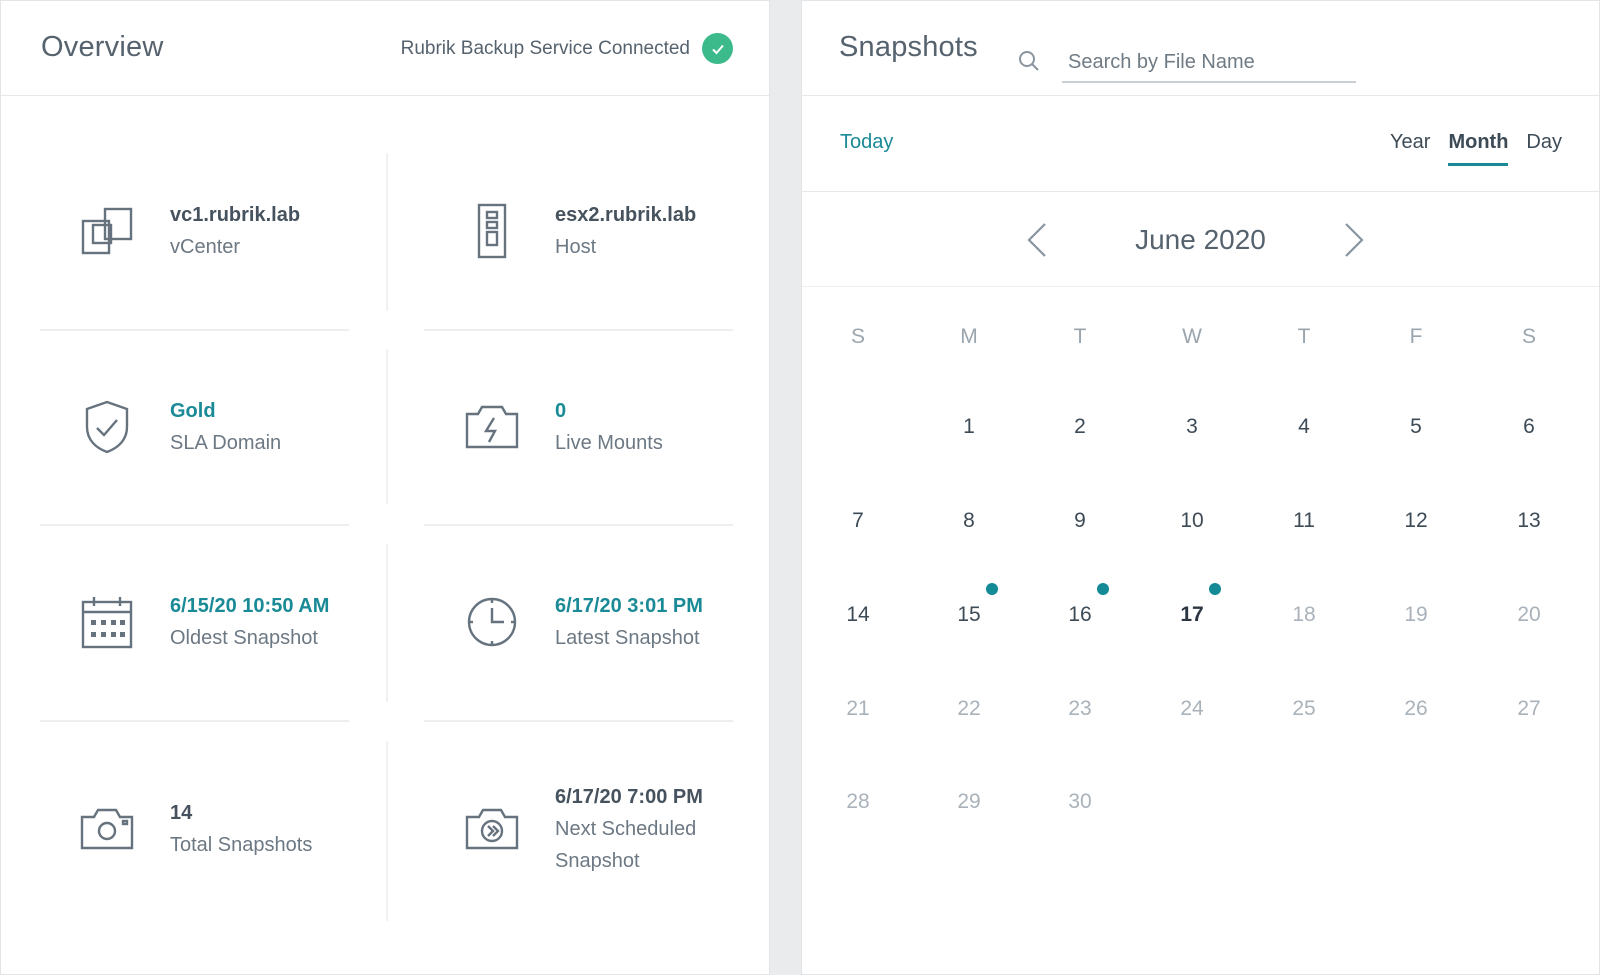  I want to click on overview-title: Overview, so click(102, 47).